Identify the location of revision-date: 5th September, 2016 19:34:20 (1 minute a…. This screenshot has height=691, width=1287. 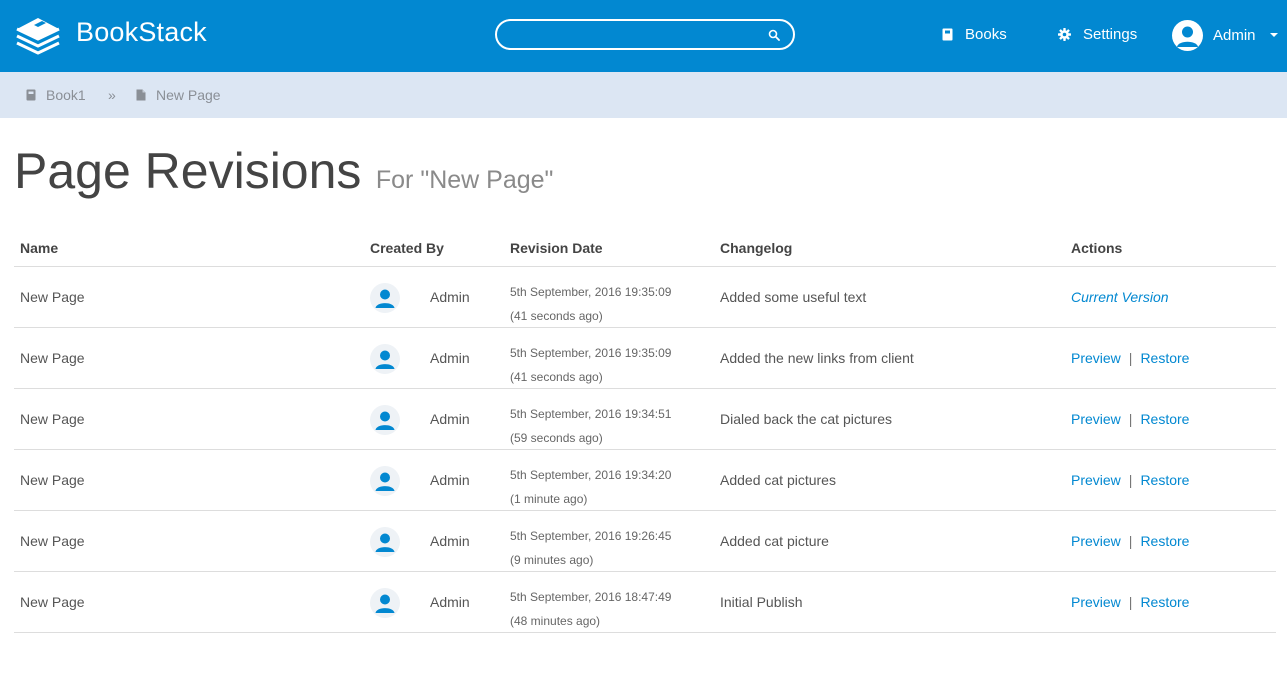
(590, 487).